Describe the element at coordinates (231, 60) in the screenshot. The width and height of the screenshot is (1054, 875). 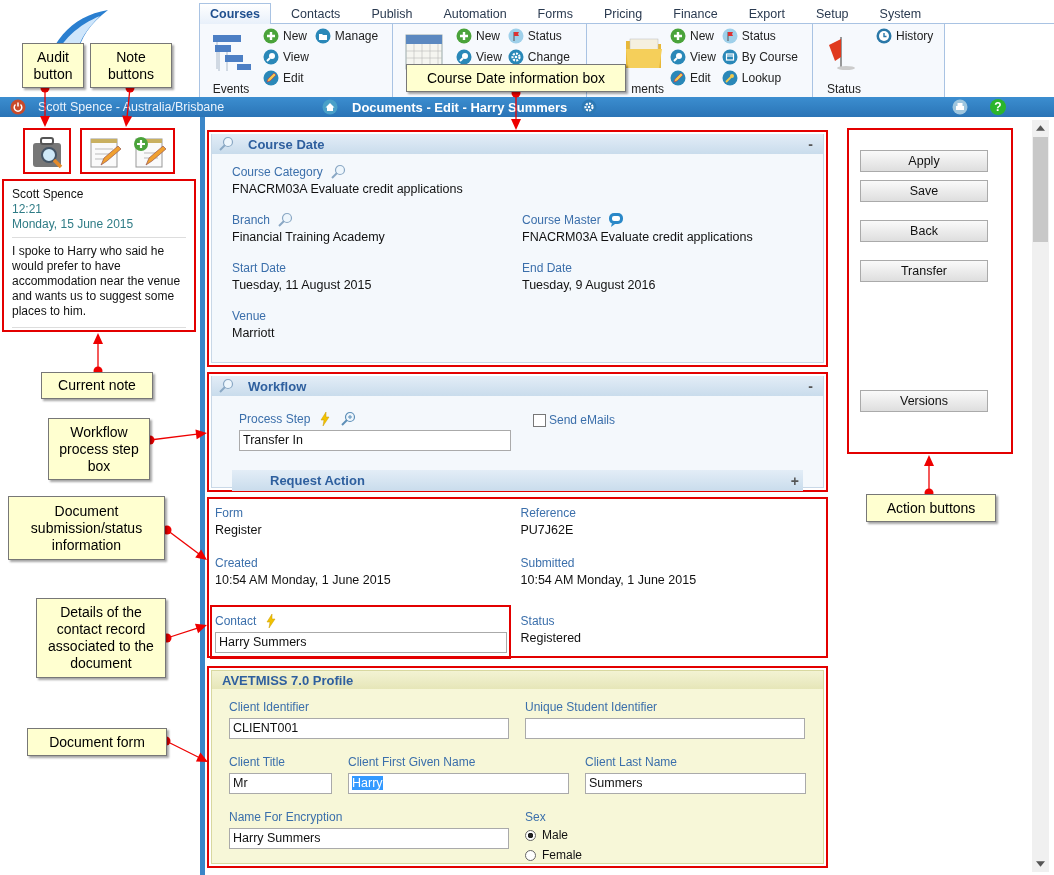
I see `ribbon-large-button: Events` at that location.